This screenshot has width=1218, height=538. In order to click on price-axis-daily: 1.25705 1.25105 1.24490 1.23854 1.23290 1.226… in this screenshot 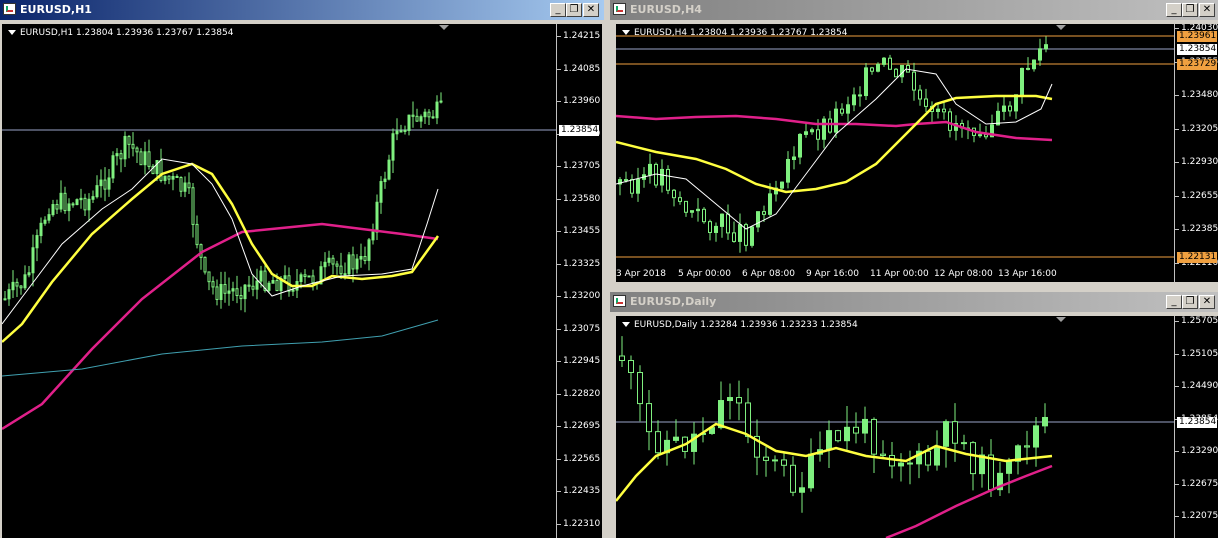, I will do `click(1196, 427)`.